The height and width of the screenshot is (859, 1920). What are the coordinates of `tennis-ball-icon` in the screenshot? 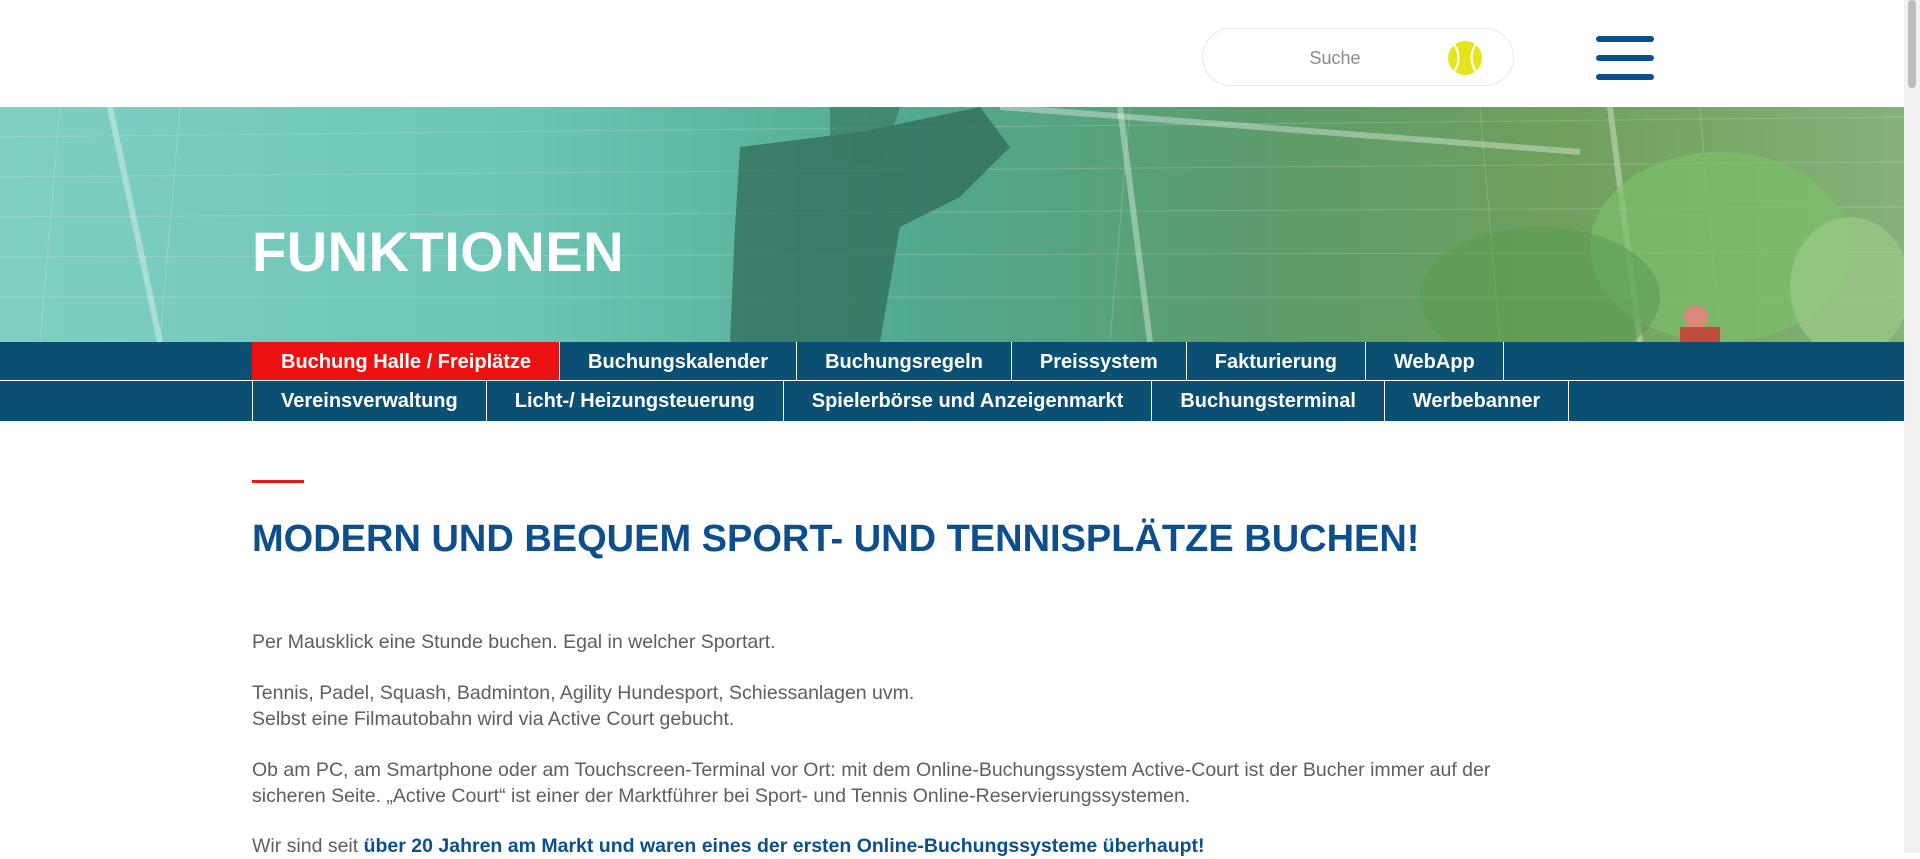 It's located at (1465, 58).